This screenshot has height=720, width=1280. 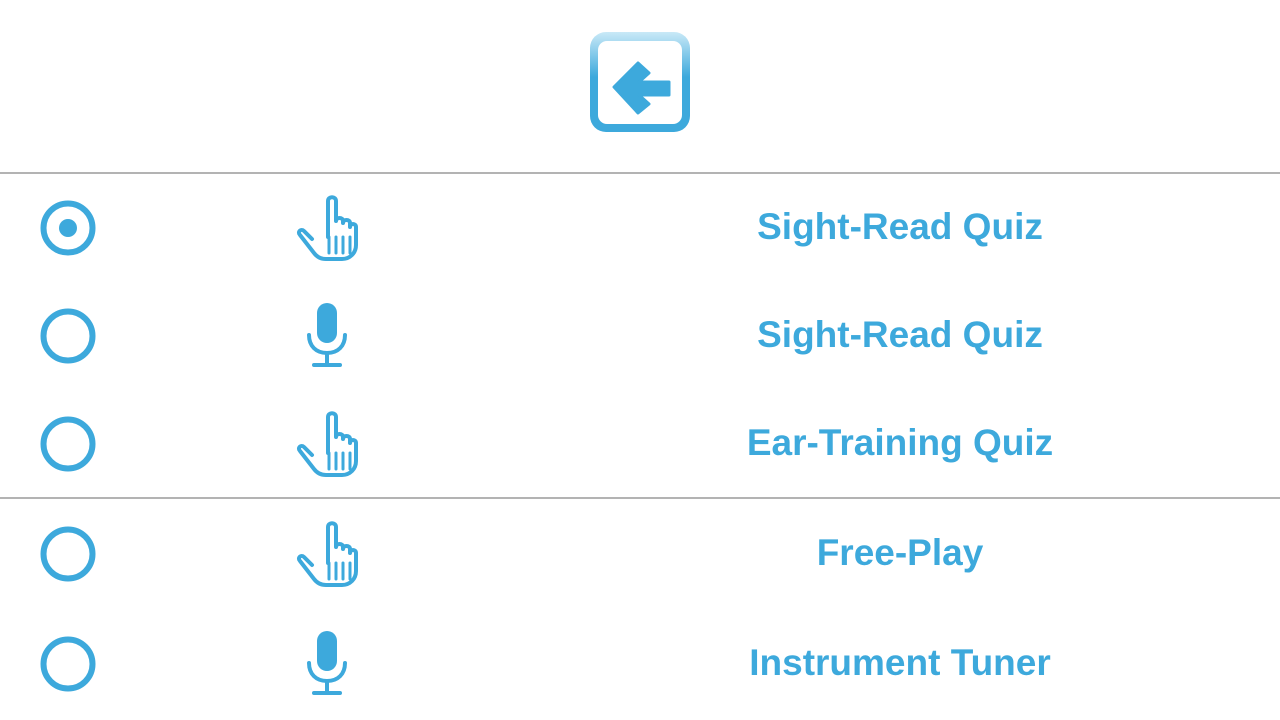 I want to click on back-button, so click(x=640, y=82).